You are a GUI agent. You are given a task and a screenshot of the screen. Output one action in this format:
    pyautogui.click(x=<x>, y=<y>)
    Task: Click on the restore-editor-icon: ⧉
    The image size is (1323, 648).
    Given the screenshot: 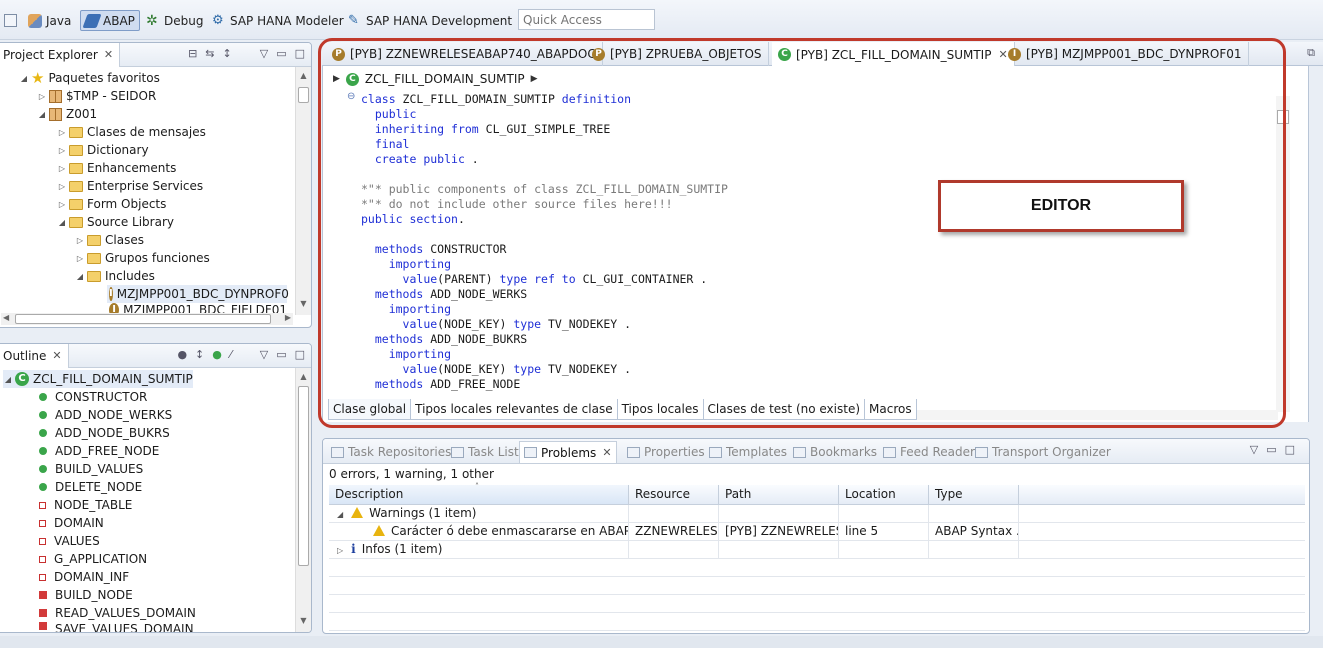 What is the action you would take?
    pyautogui.click(x=1311, y=53)
    